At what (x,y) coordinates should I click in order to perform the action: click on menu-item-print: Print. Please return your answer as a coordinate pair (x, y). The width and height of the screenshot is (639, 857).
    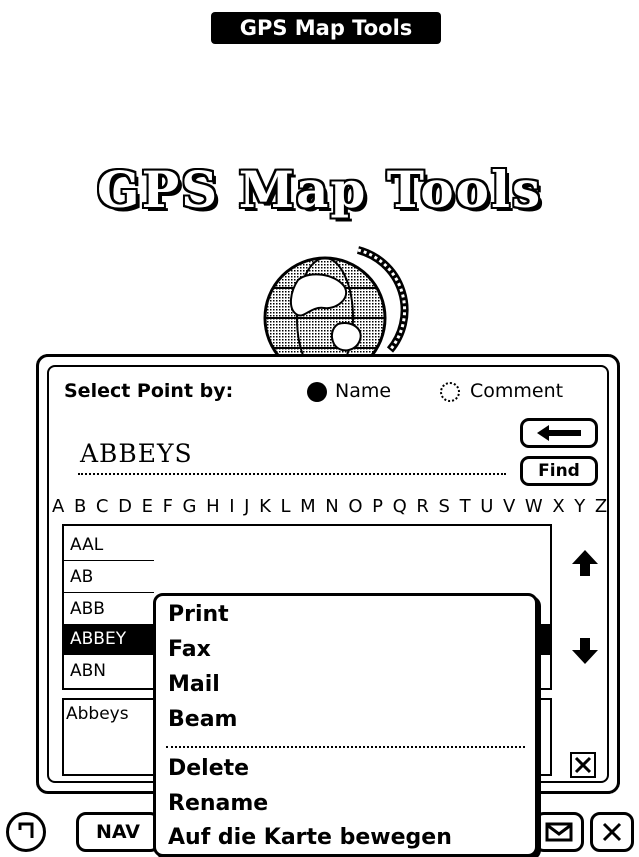
    Looking at the image, I should click on (198, 614).